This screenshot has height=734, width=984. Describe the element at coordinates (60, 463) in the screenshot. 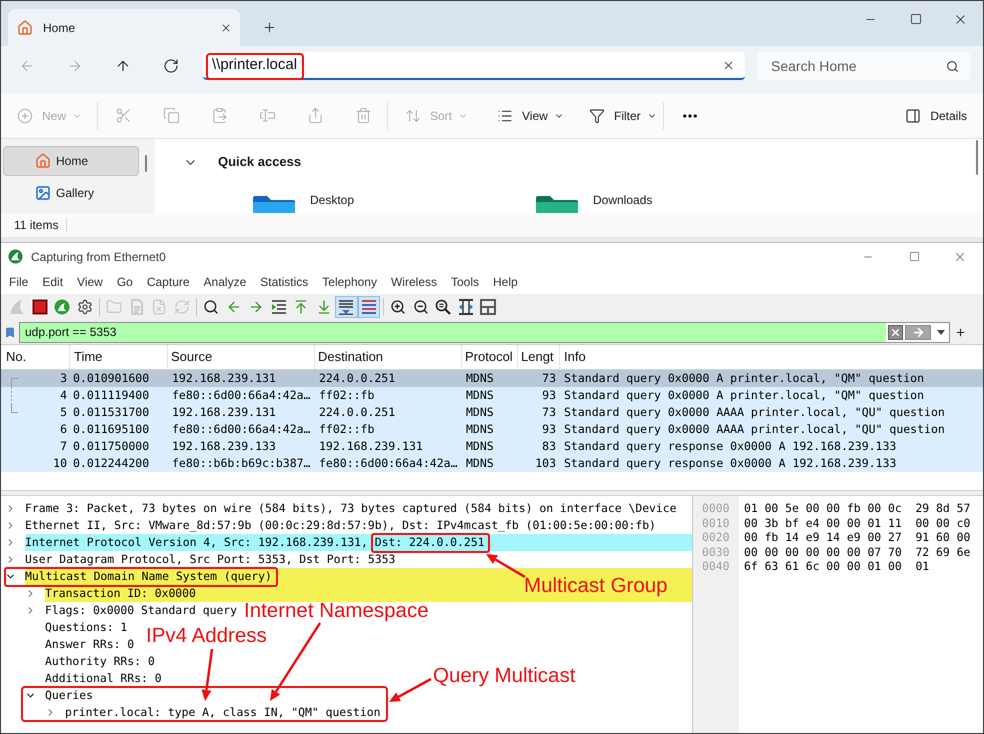

I see `table-cell-text: 10` at that location.